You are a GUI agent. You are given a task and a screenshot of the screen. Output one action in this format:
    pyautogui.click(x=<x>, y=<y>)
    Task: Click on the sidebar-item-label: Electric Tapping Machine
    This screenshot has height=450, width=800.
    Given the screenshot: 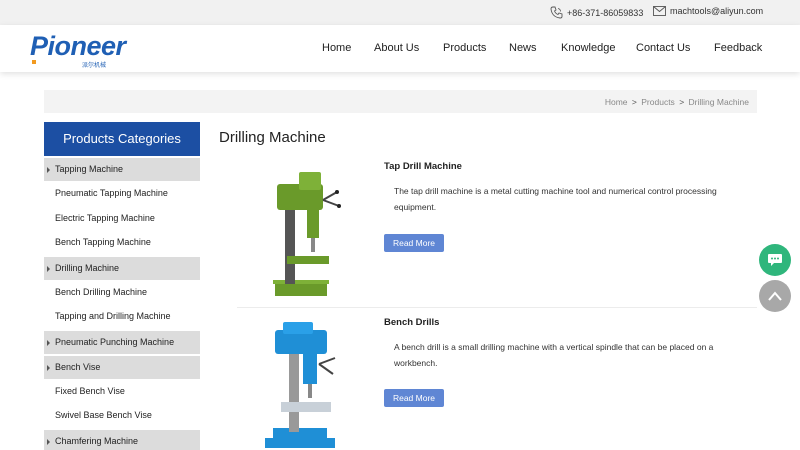 What is the action you would take?
    pyautogui.click(x=105, y=217)
    